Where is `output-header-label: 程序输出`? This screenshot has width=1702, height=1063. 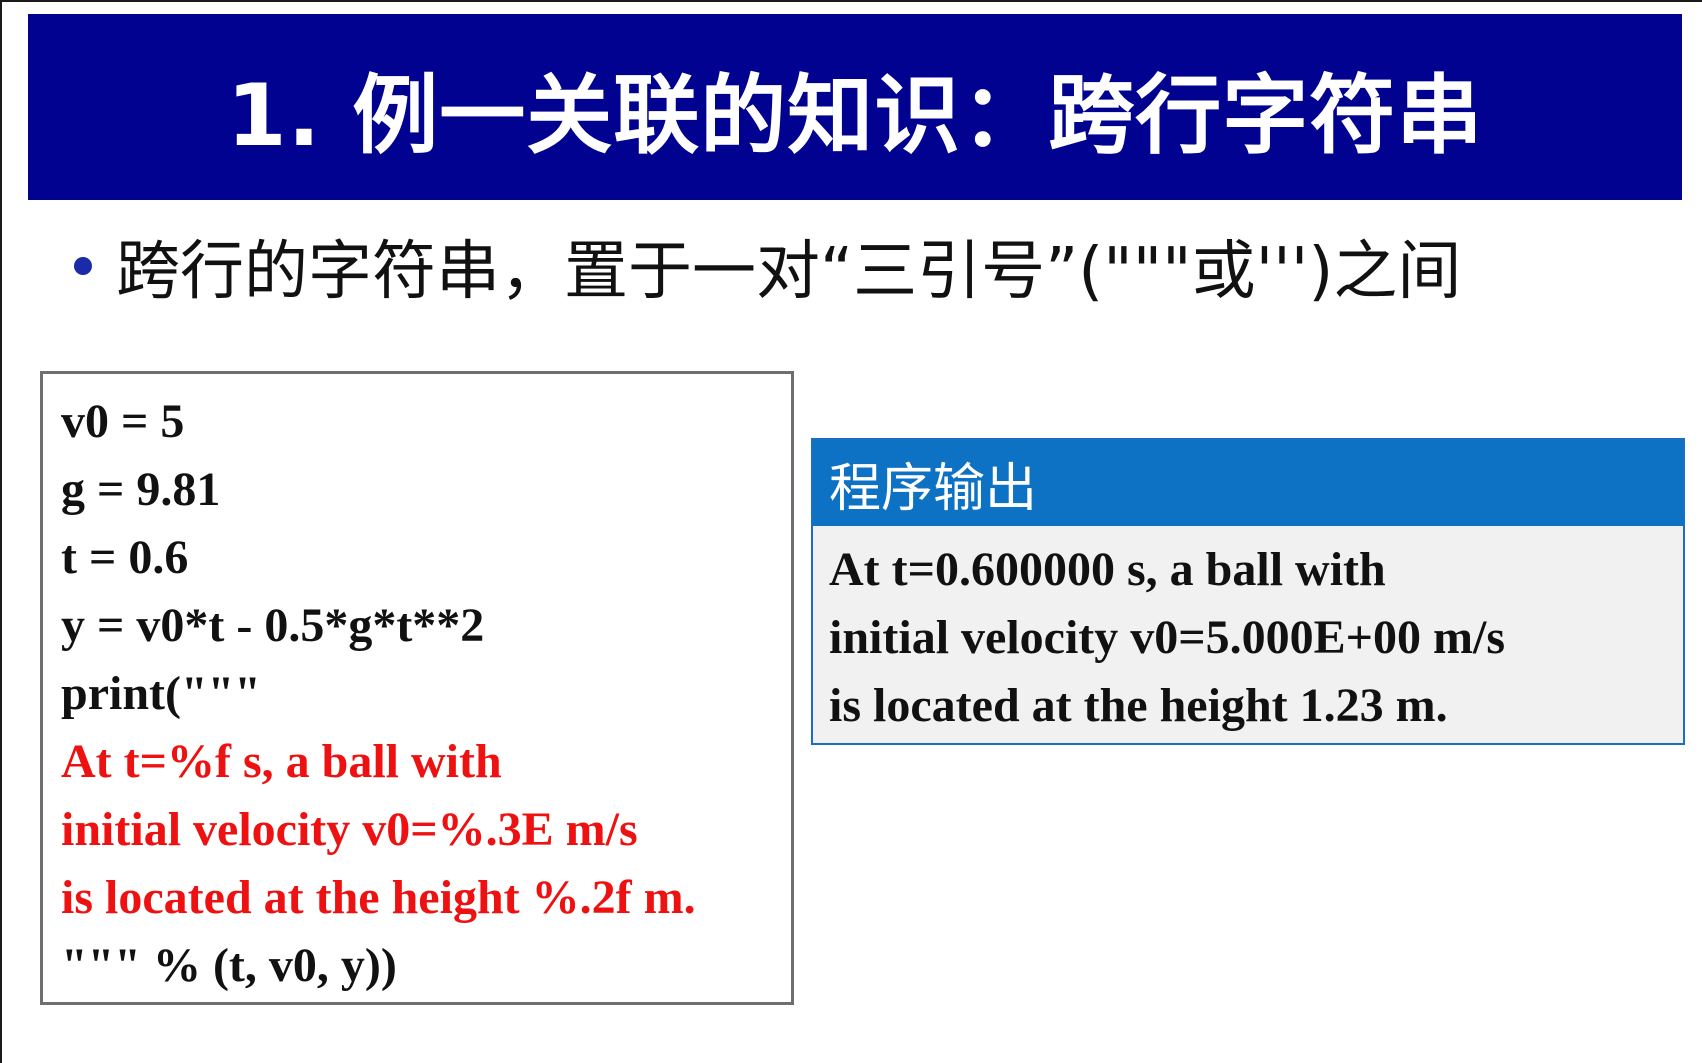 output-header-label: 程序输出 is located at coordinates (933, 488).